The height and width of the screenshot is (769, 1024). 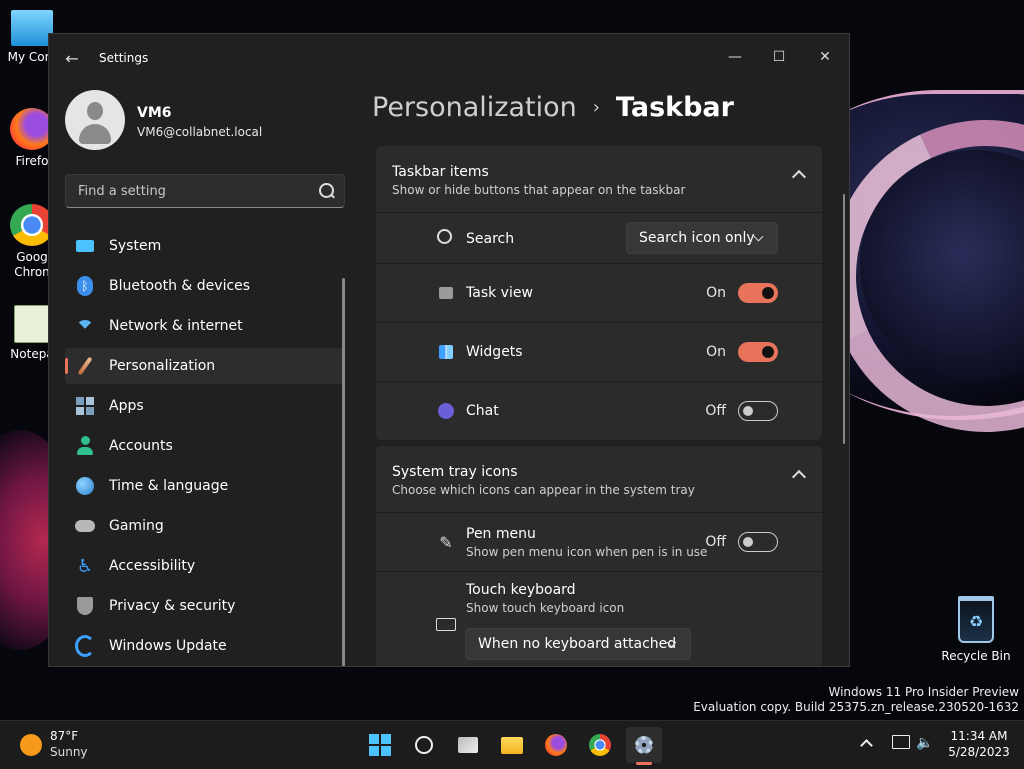 I want to click on arrow-left-icon: ←, so click(x=72, y=58).